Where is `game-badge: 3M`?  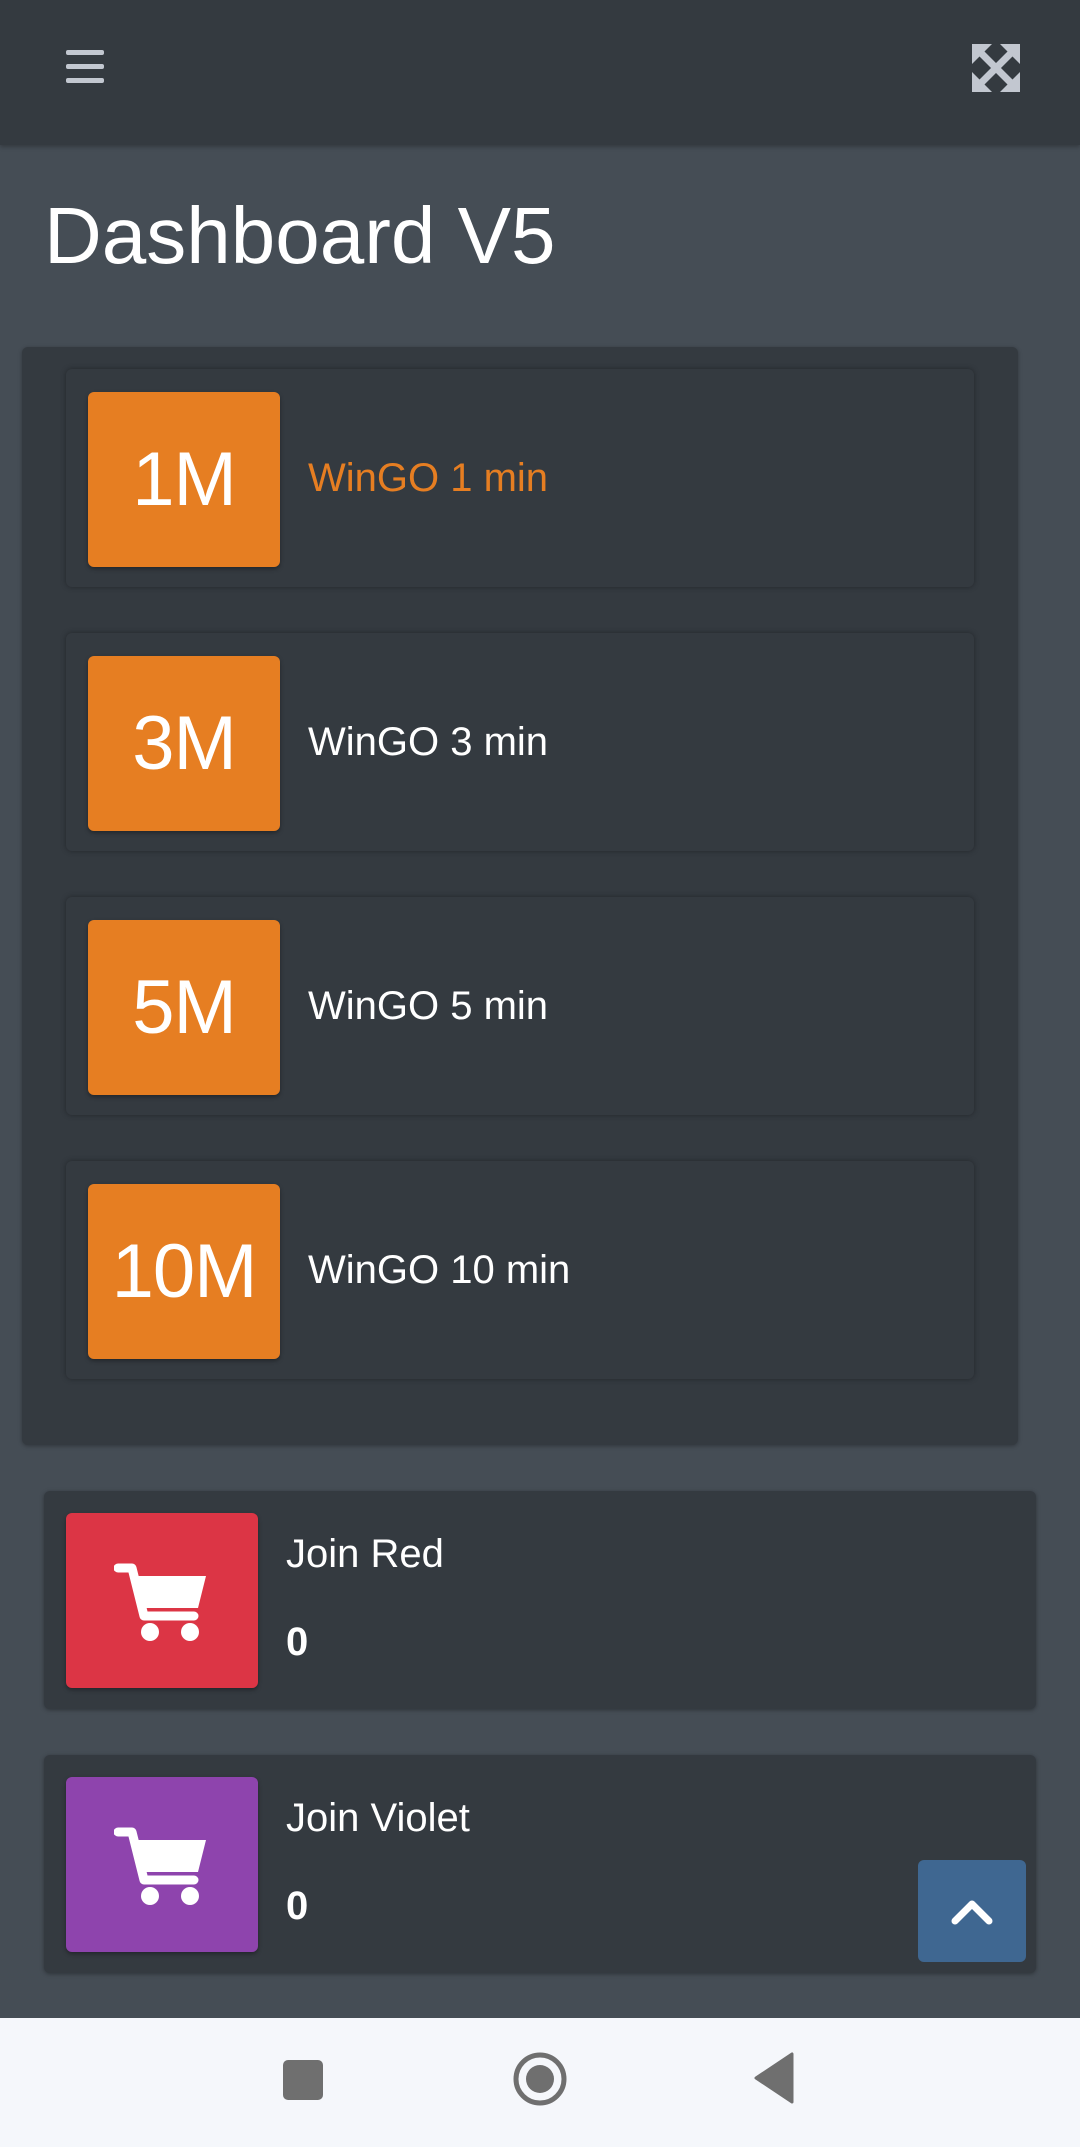 game-badge: 3M is located at coordinates (184, 743).